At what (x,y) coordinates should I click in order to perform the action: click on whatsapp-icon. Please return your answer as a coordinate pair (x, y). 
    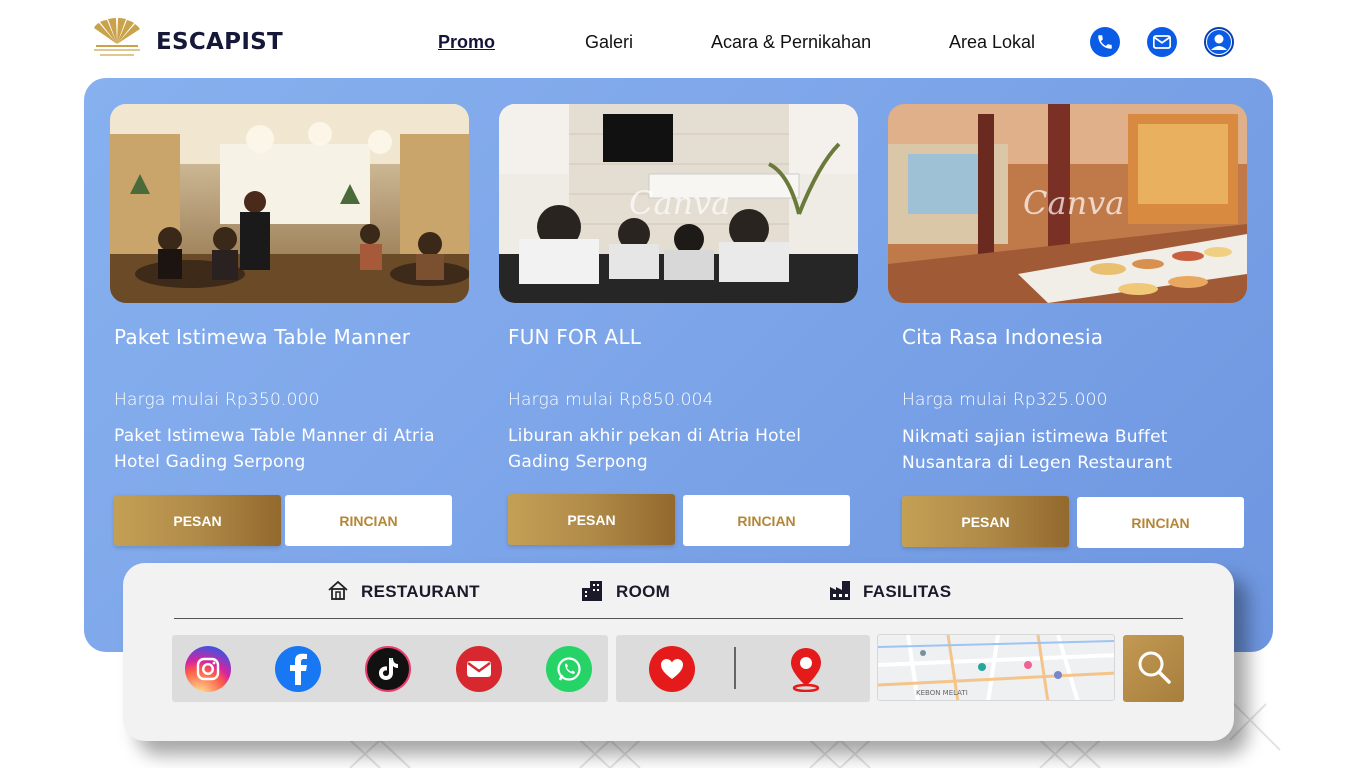
    Looking at the image, I should click on (569, 669).